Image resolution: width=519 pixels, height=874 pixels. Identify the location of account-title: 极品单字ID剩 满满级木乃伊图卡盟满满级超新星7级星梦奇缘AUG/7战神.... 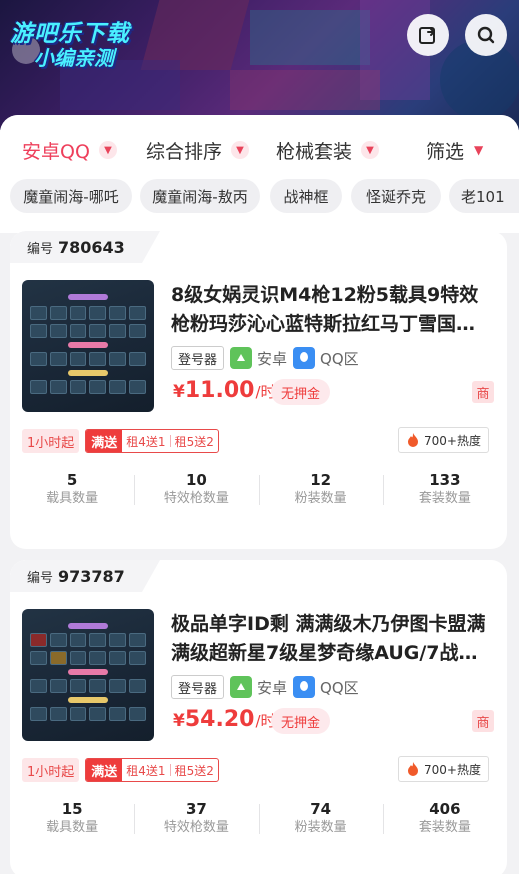
(328, 638).